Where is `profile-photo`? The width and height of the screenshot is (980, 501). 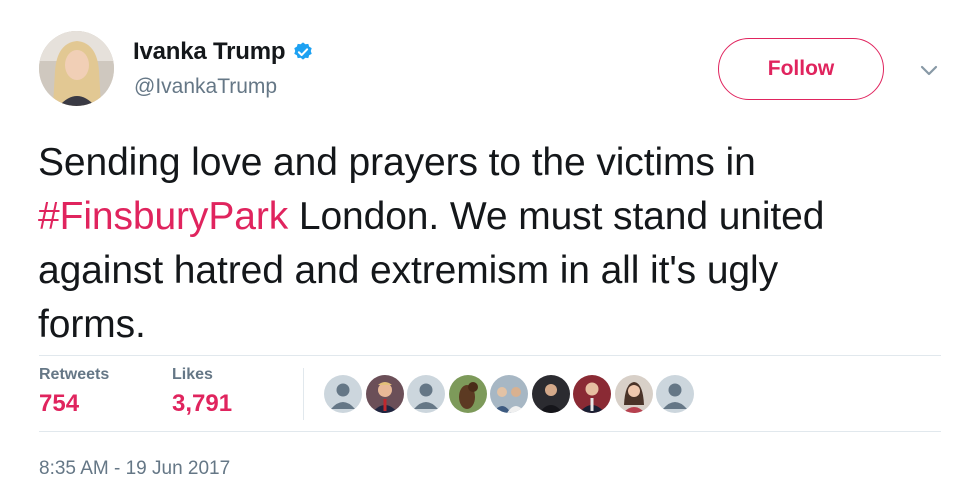
profile-photo is located at coordinates (76, 68).